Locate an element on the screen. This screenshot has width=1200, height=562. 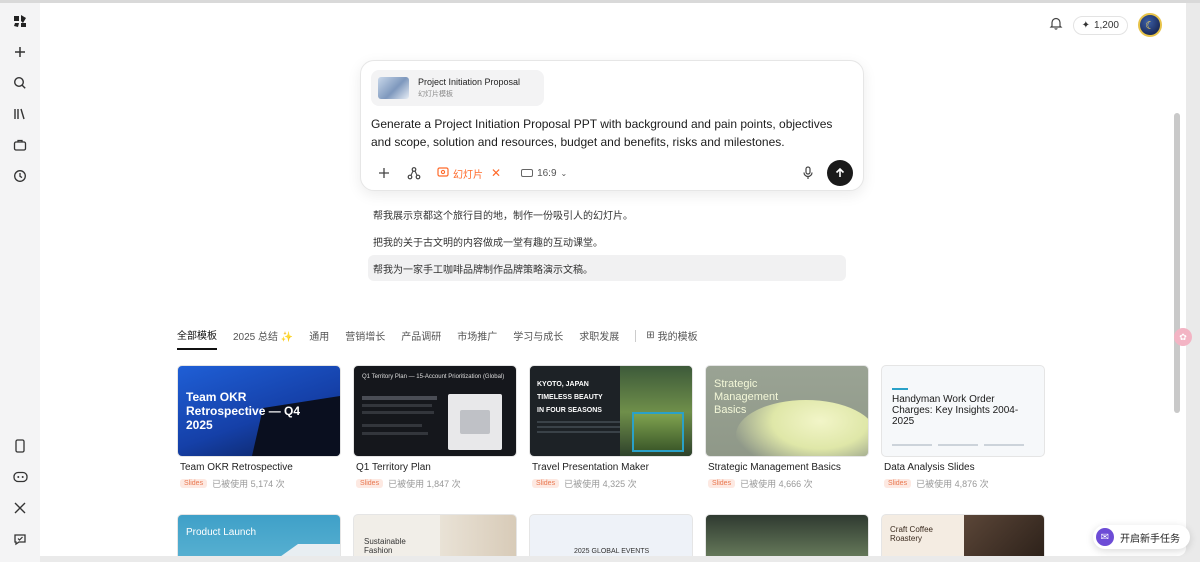
tab-marketing-growth: 营销增长 is located at coordinates (365, 338).